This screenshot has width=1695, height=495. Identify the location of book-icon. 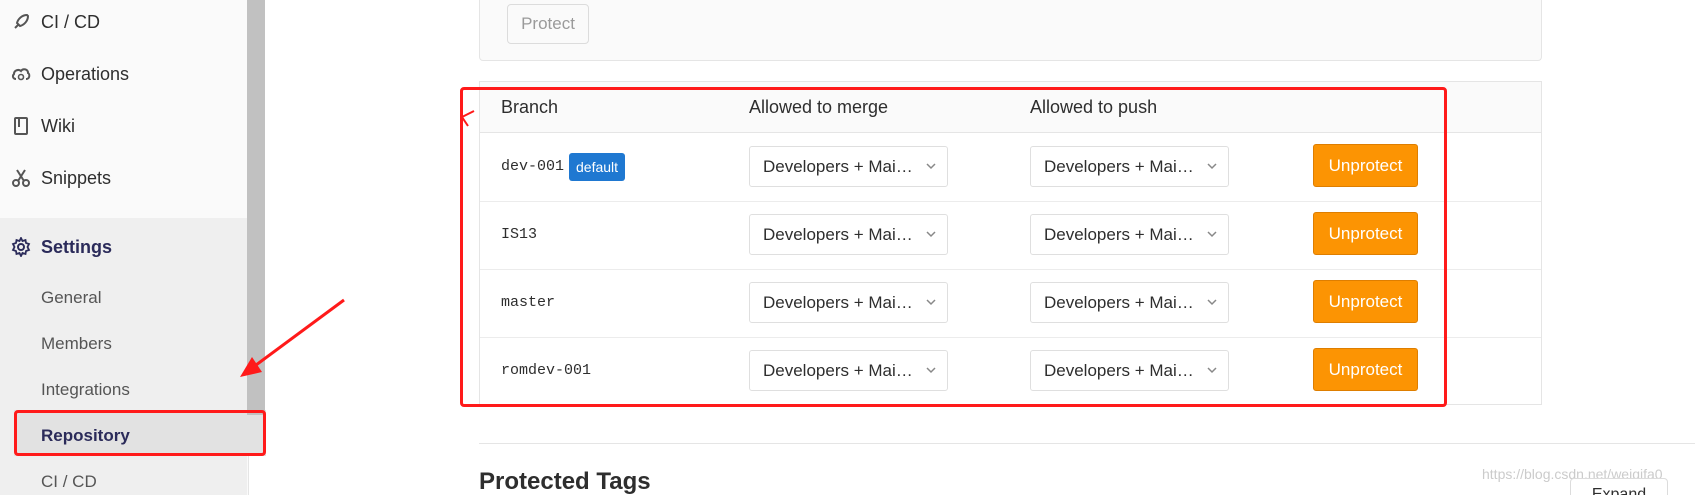
(21, 126).